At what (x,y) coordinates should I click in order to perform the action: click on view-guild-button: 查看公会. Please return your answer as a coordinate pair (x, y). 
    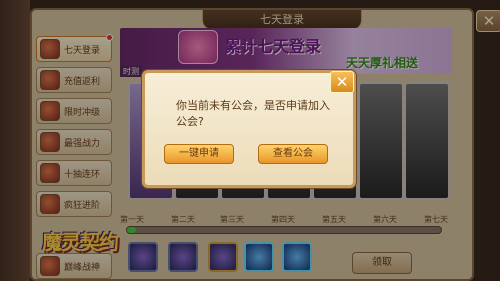
    Looking at the image, I should click on (293, 154).